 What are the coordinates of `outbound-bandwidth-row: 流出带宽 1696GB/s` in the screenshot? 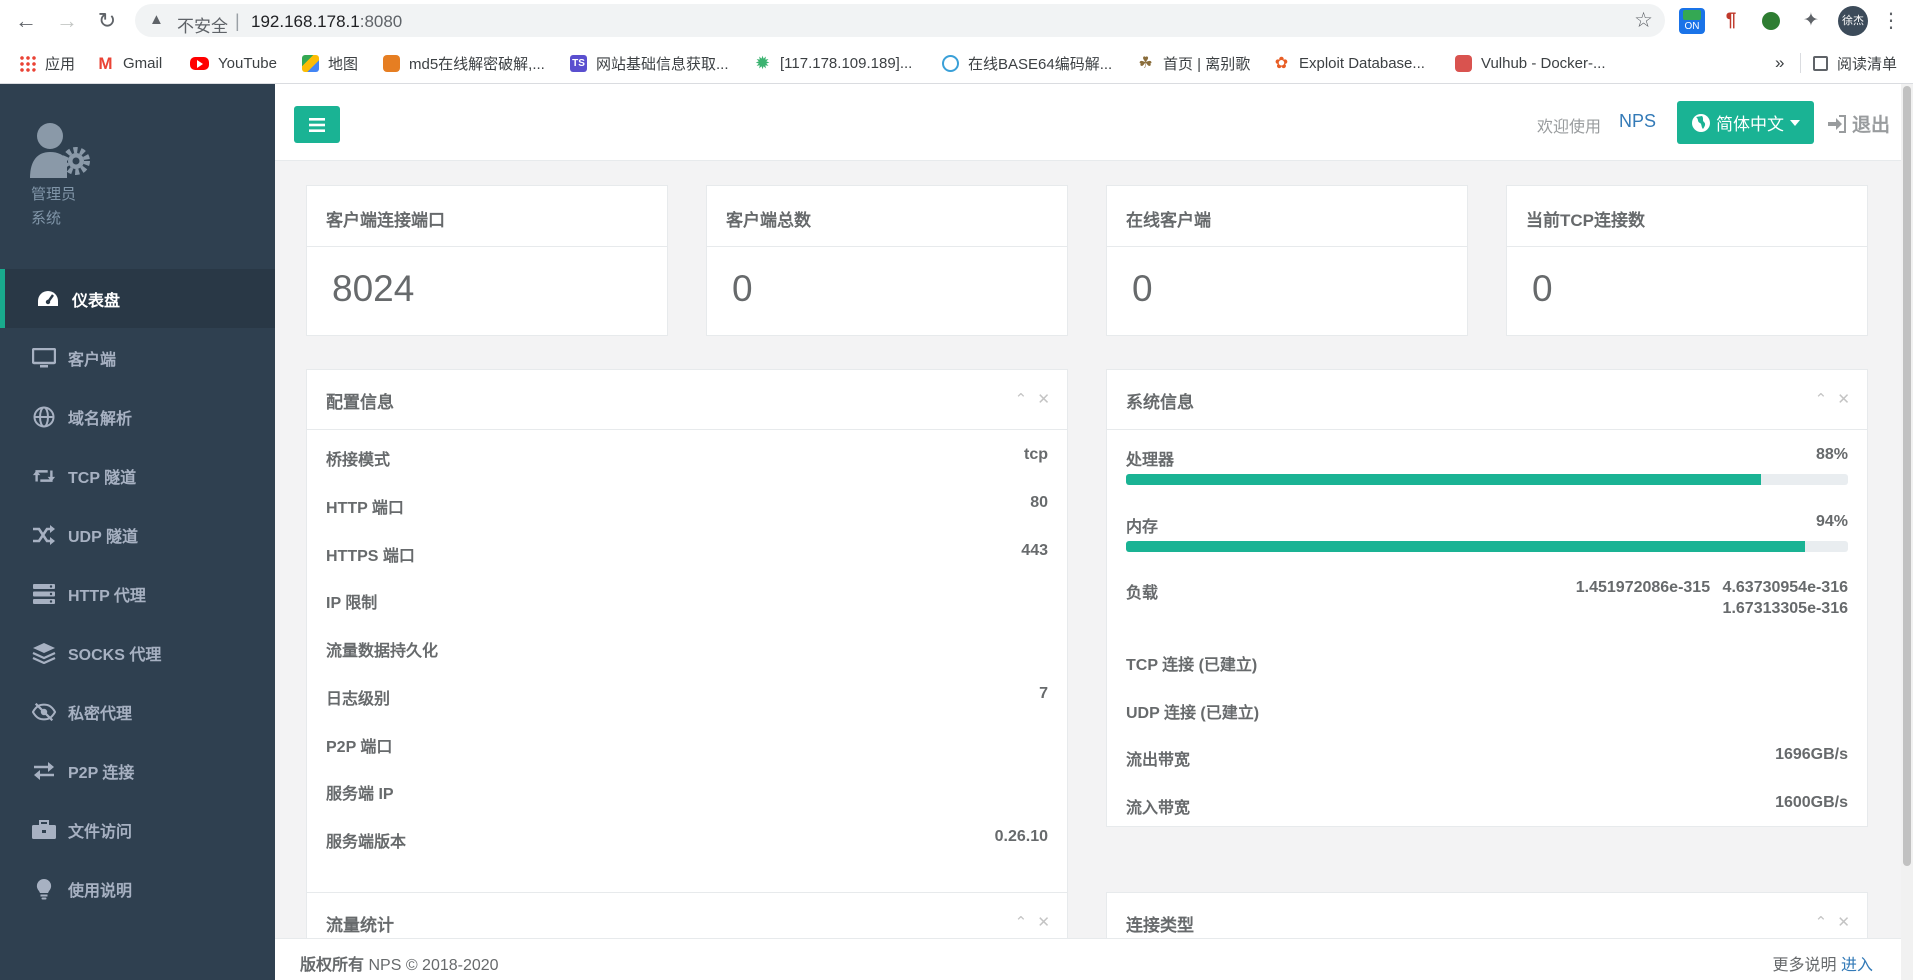 It's located at (1487, 757).